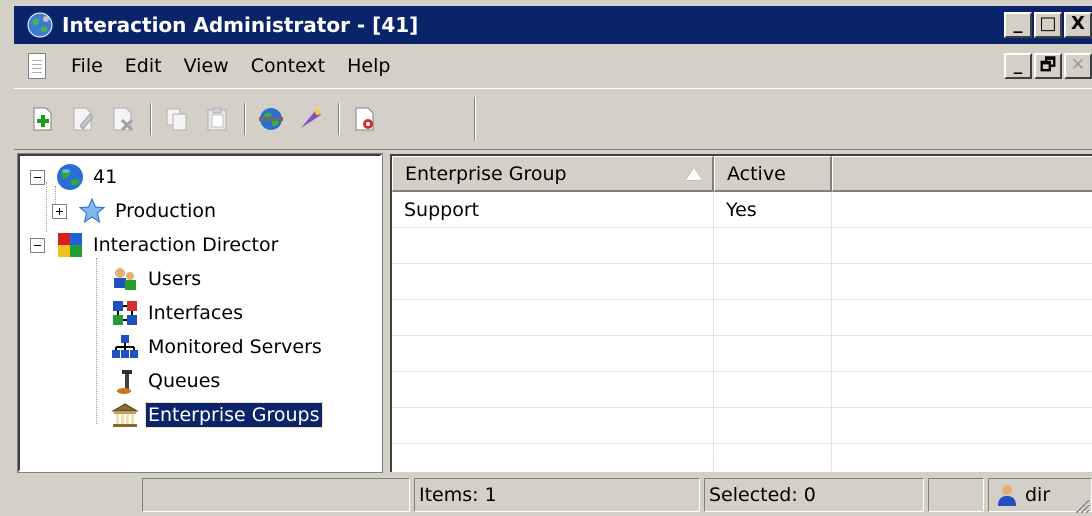  What do you see at coordinates (311, 119) in the screenshot?
I see `wizard-icon` at bounding box center [311, 119].